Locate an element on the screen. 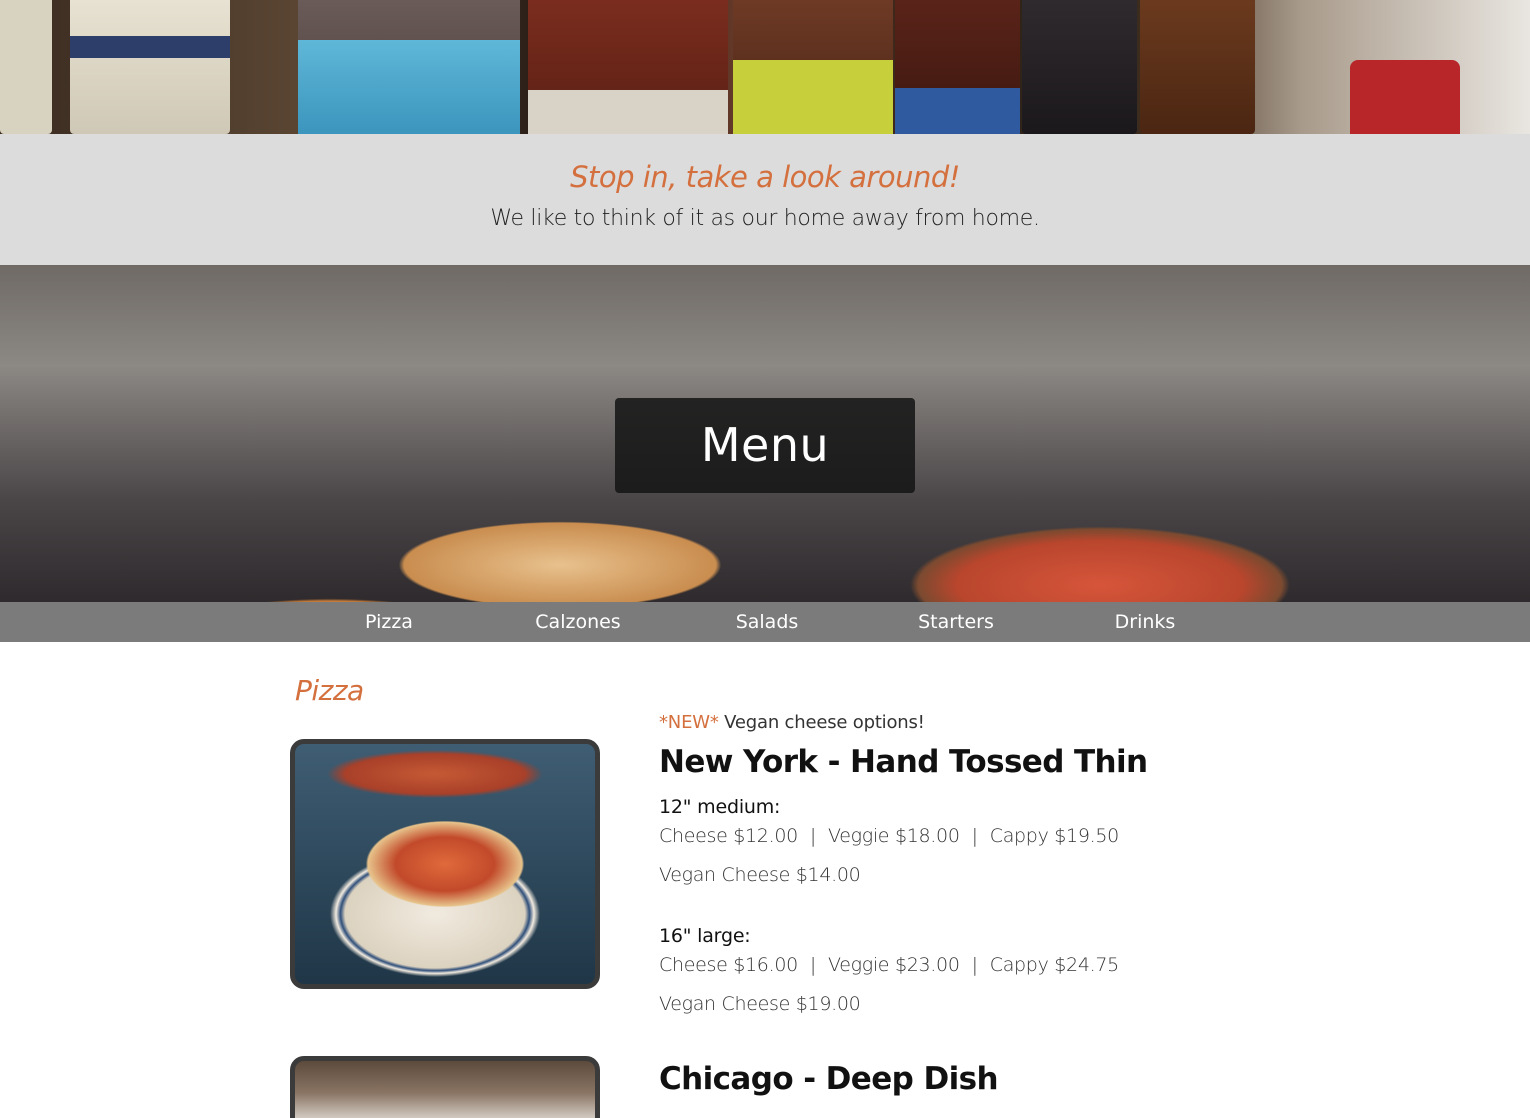 Image resolution: width=1530 pixels, height=1118 pixels. nav-item-drinks: Drinks is located at coordinates (1145, 622).